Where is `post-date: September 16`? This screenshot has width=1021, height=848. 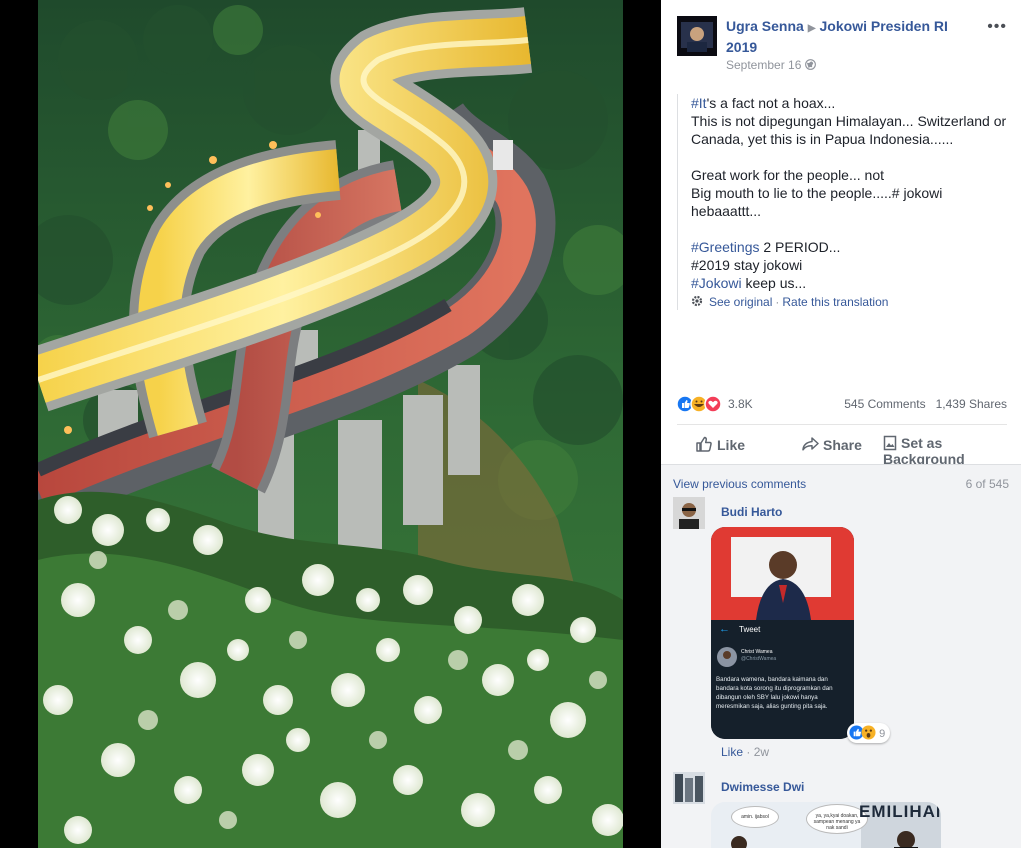
post-date: September 16 is located at coordinates (771, 65).